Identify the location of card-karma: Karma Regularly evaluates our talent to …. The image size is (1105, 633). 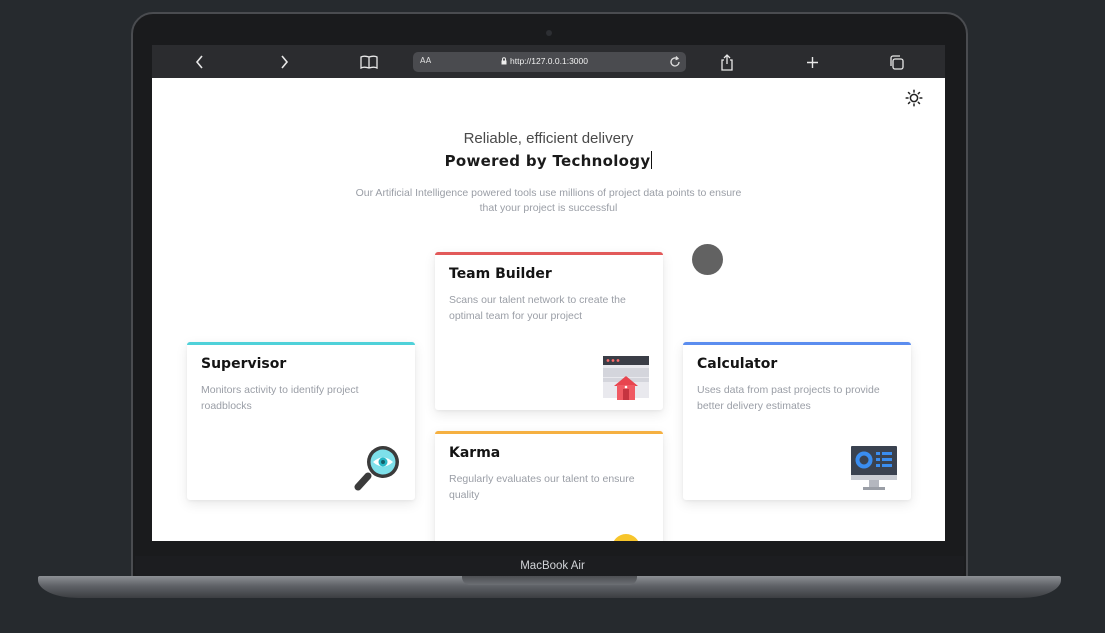
(549, 486).